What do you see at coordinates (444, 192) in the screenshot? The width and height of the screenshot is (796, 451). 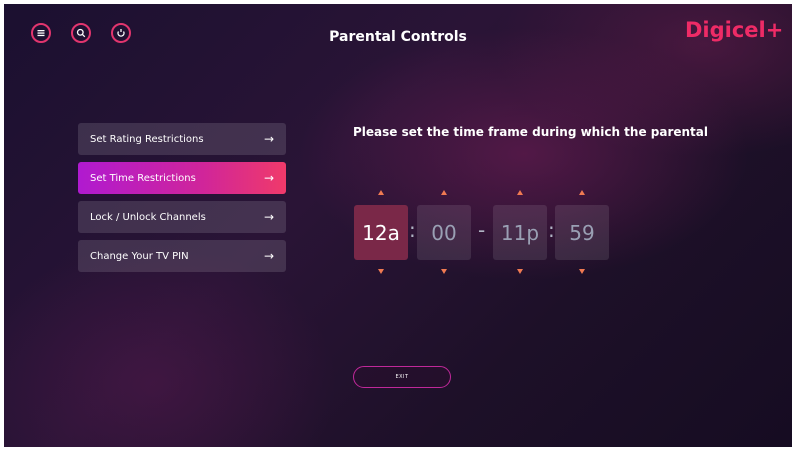 I see `start-minute-up-icon` at bounding box center [444, 192].